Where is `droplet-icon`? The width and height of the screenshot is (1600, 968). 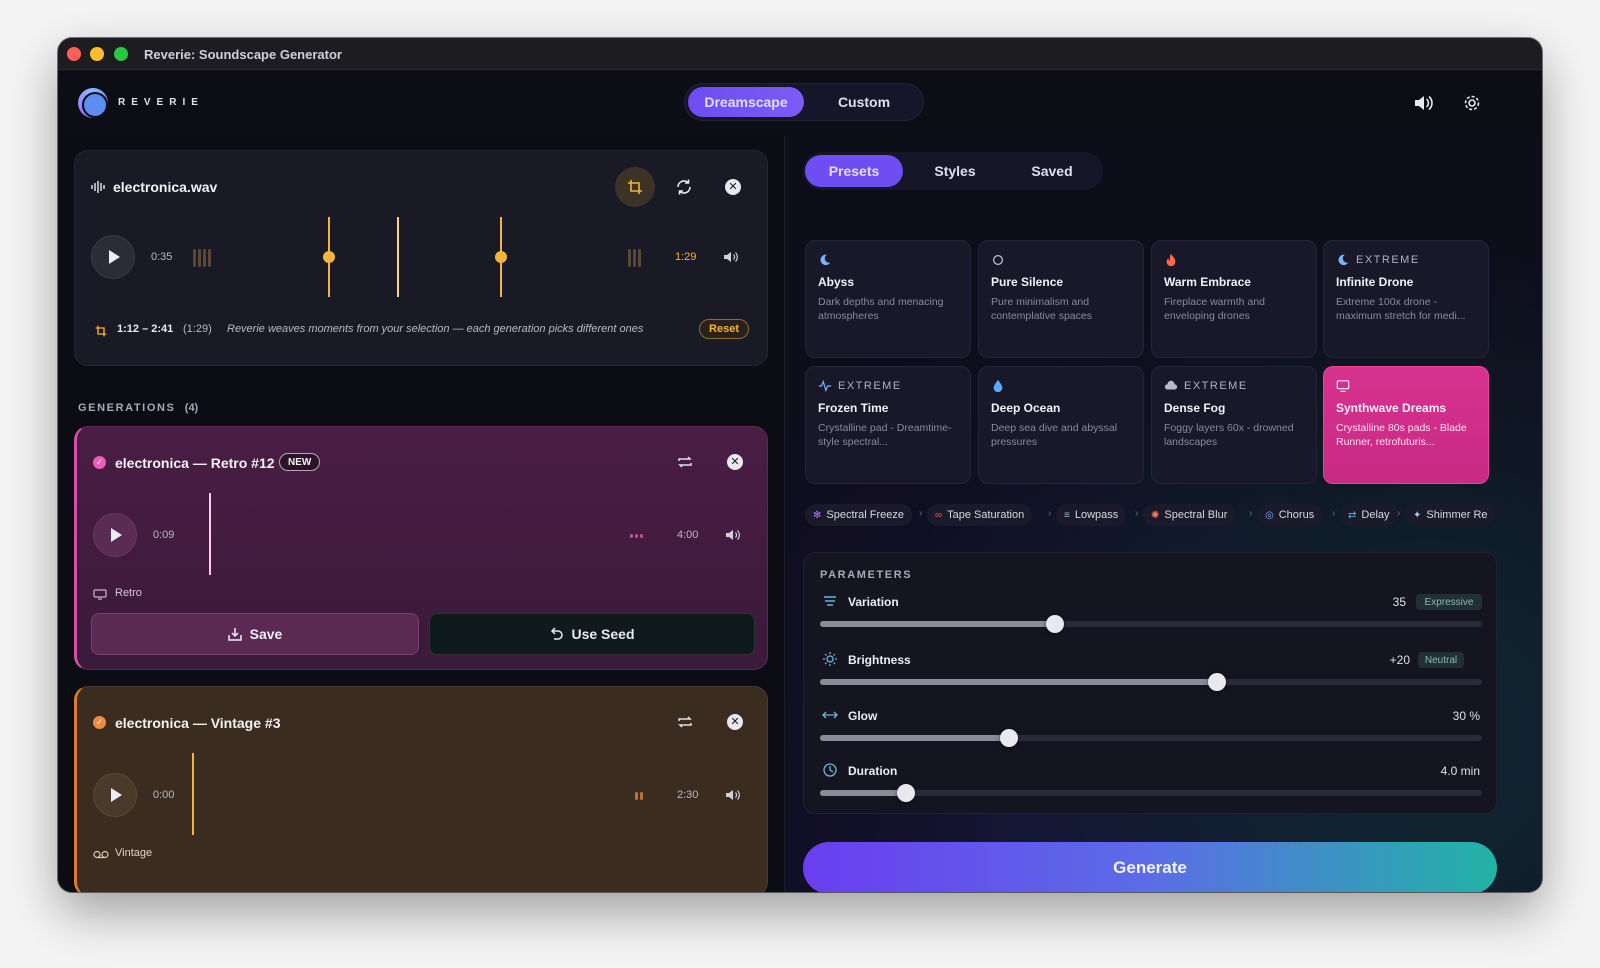 droplet-icon is located at coordinates (998, 386).